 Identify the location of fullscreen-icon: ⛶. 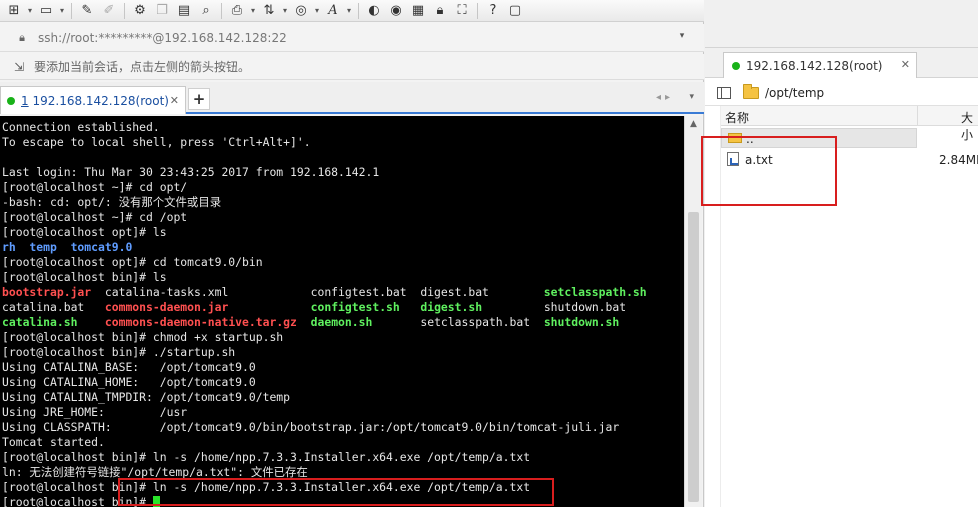
(462, 11).